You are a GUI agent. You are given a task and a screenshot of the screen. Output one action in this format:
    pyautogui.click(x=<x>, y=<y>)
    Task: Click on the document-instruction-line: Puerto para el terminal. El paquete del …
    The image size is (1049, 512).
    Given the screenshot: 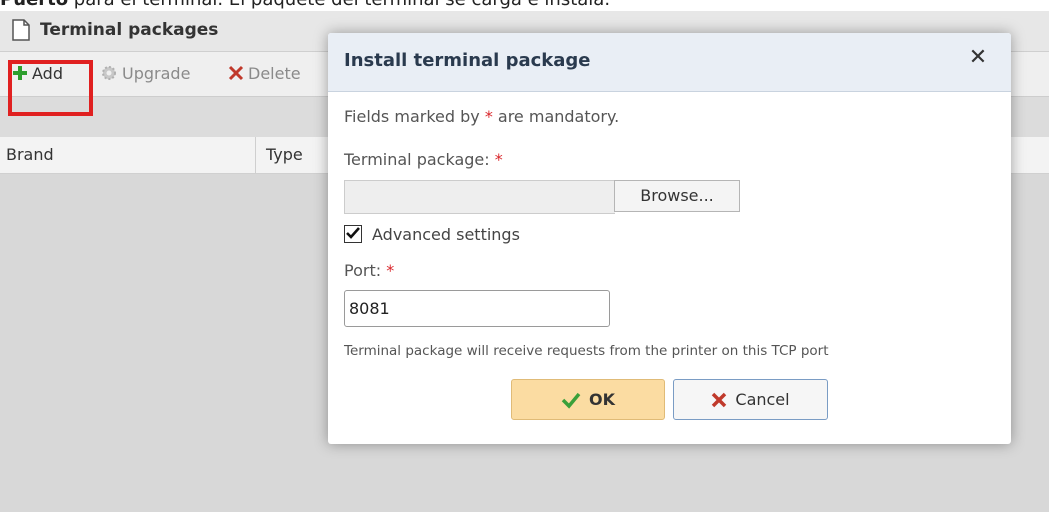 What is the action you would take?
    pyautogui.click(x=524, y=5)
    